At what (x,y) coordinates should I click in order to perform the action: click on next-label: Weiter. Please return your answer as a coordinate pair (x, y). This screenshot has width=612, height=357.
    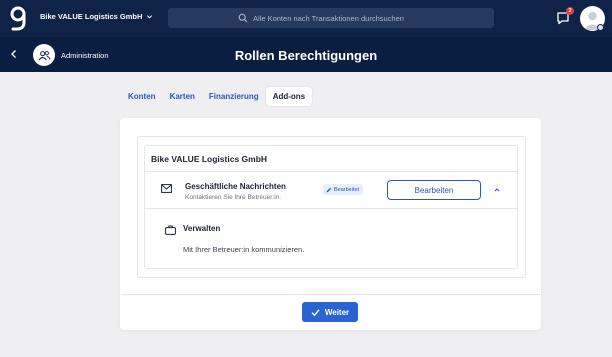
    Looking at the image, I should click on (337, 312).